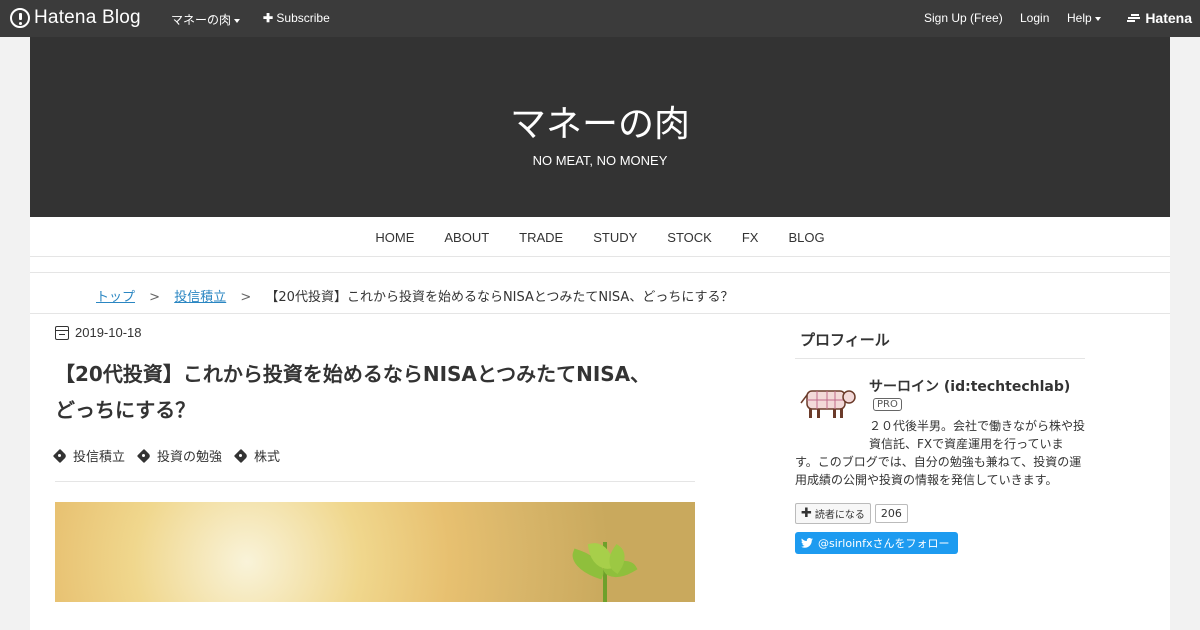 The width and height of the screenshot is (1200, 630). I want to click on nav-trade: TRADE, so click(541, 236).